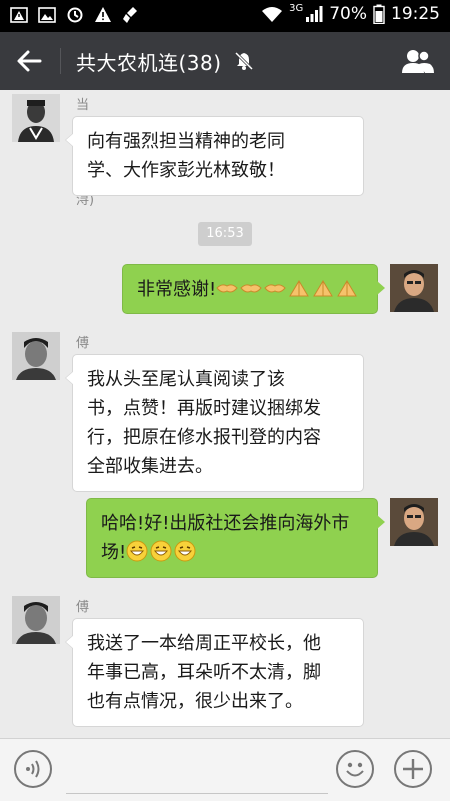 This screenshot has width=450, height=801. I want to click on sync-icon, so click(75, 15).